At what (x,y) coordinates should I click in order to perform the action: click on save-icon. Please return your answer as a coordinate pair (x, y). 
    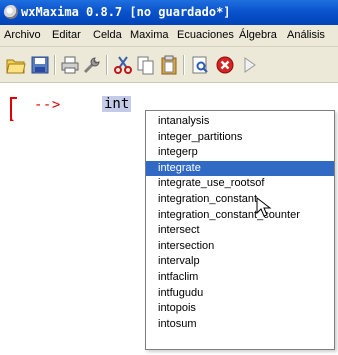
    Looking at the image, I should click on (40, 65).